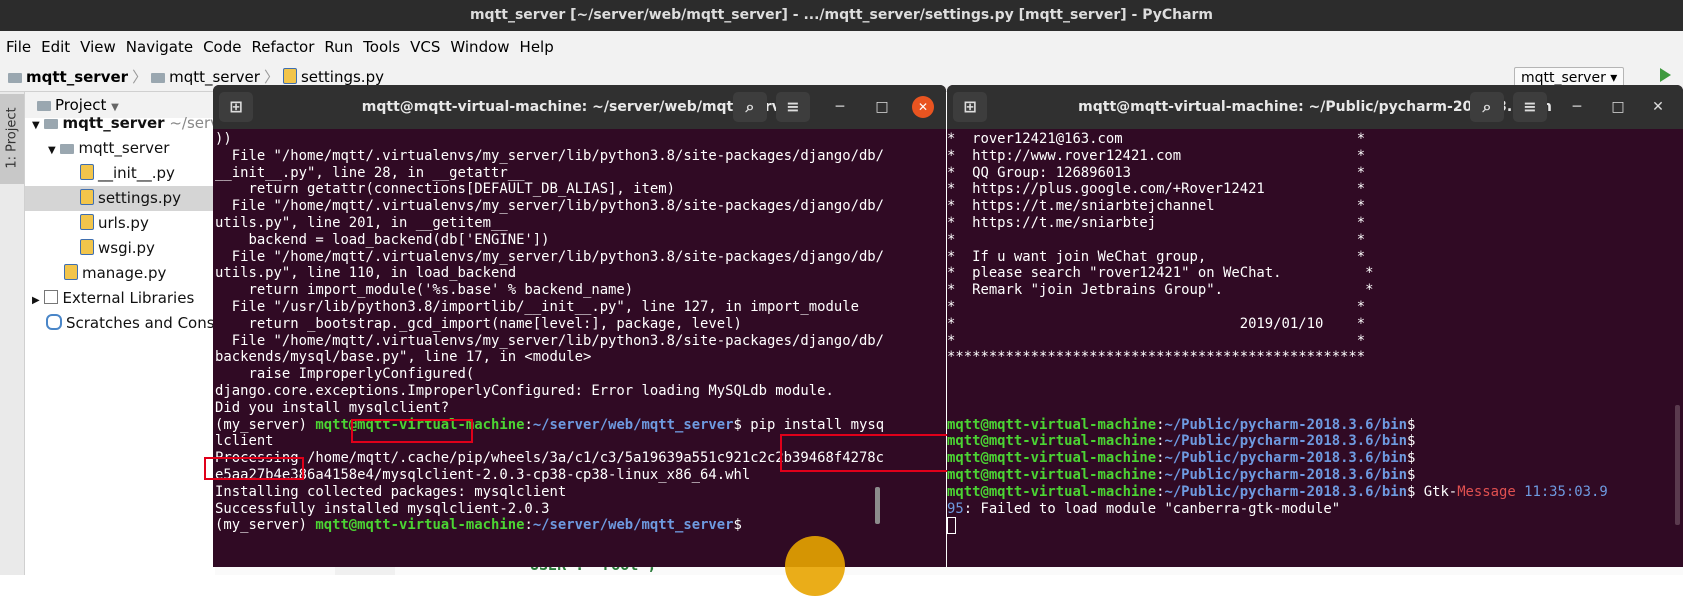  Describe the element at coordinates (282, 47) in the screenshot. I see `menu-refactor: Refactor` at that location.